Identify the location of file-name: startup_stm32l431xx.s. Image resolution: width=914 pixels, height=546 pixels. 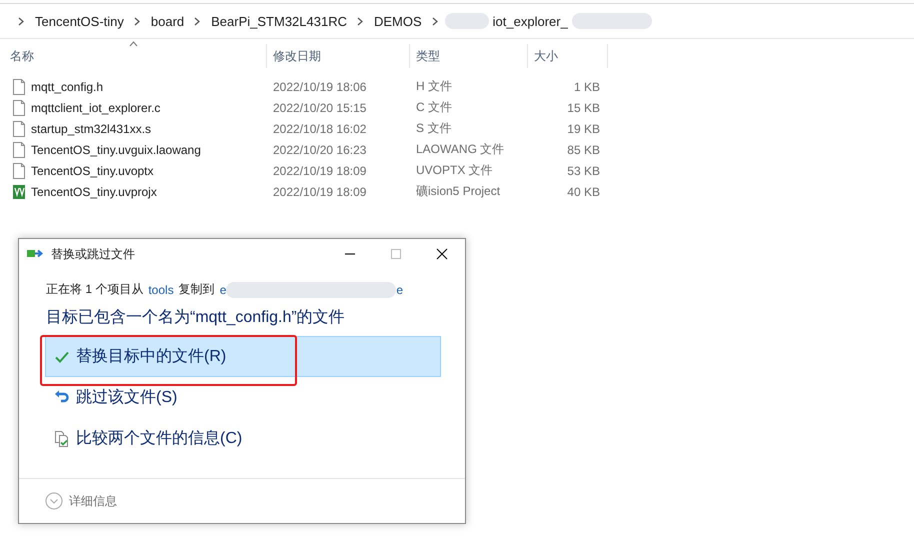
(91, 129).